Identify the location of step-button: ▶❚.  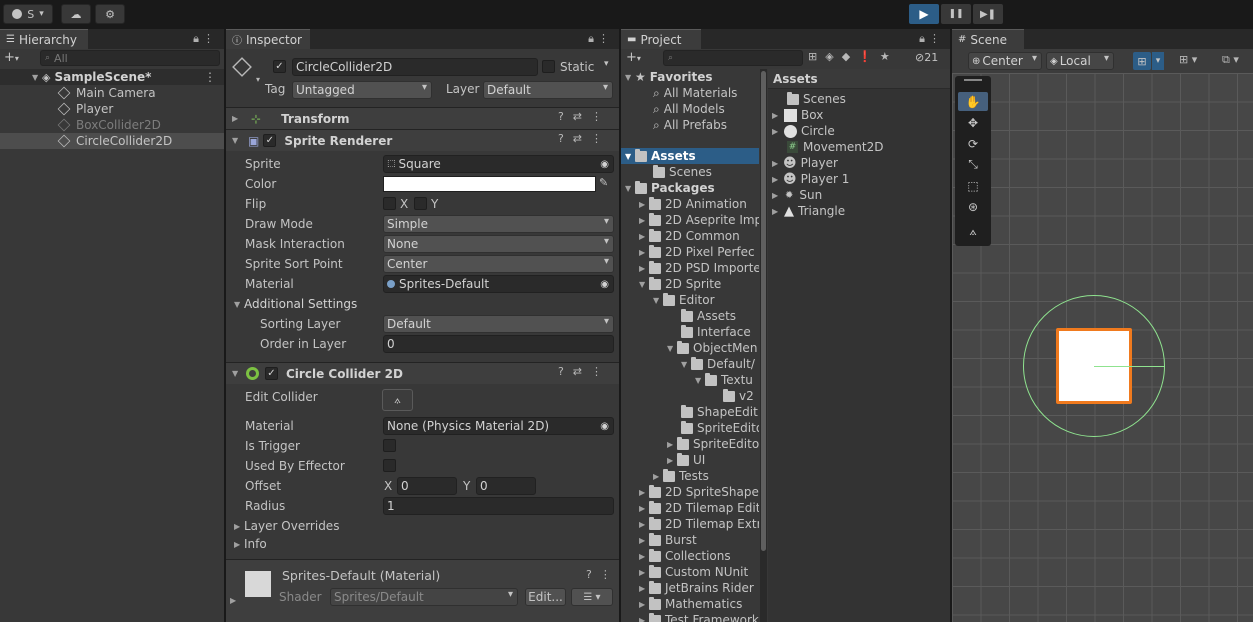
(988, 14).